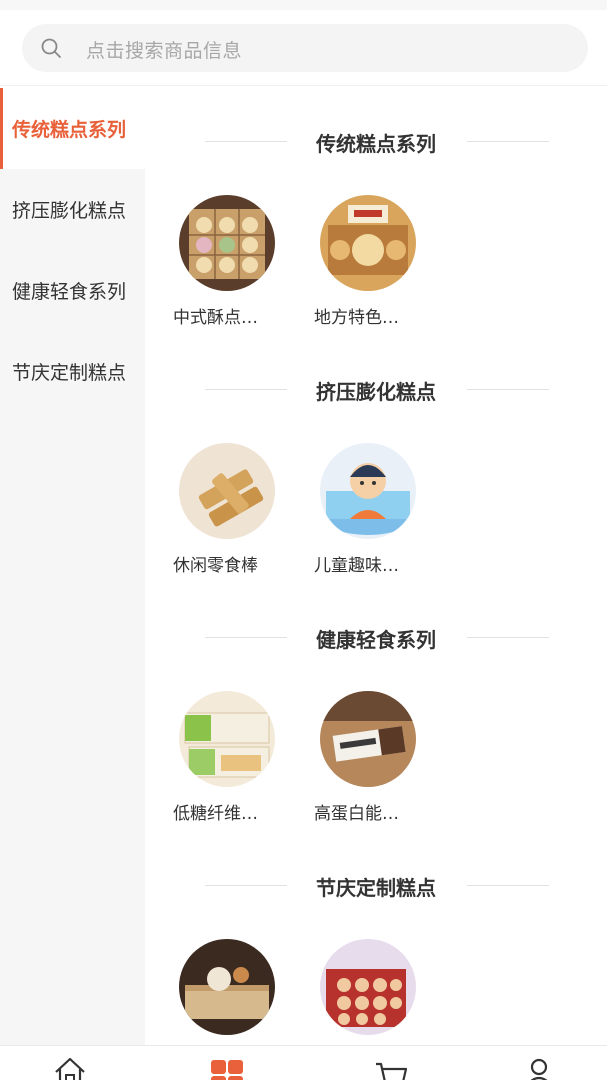 The height and width of the screenshot is (1080, 607). I want to click on product-card: 休闲零食棒, so click(227, 509).